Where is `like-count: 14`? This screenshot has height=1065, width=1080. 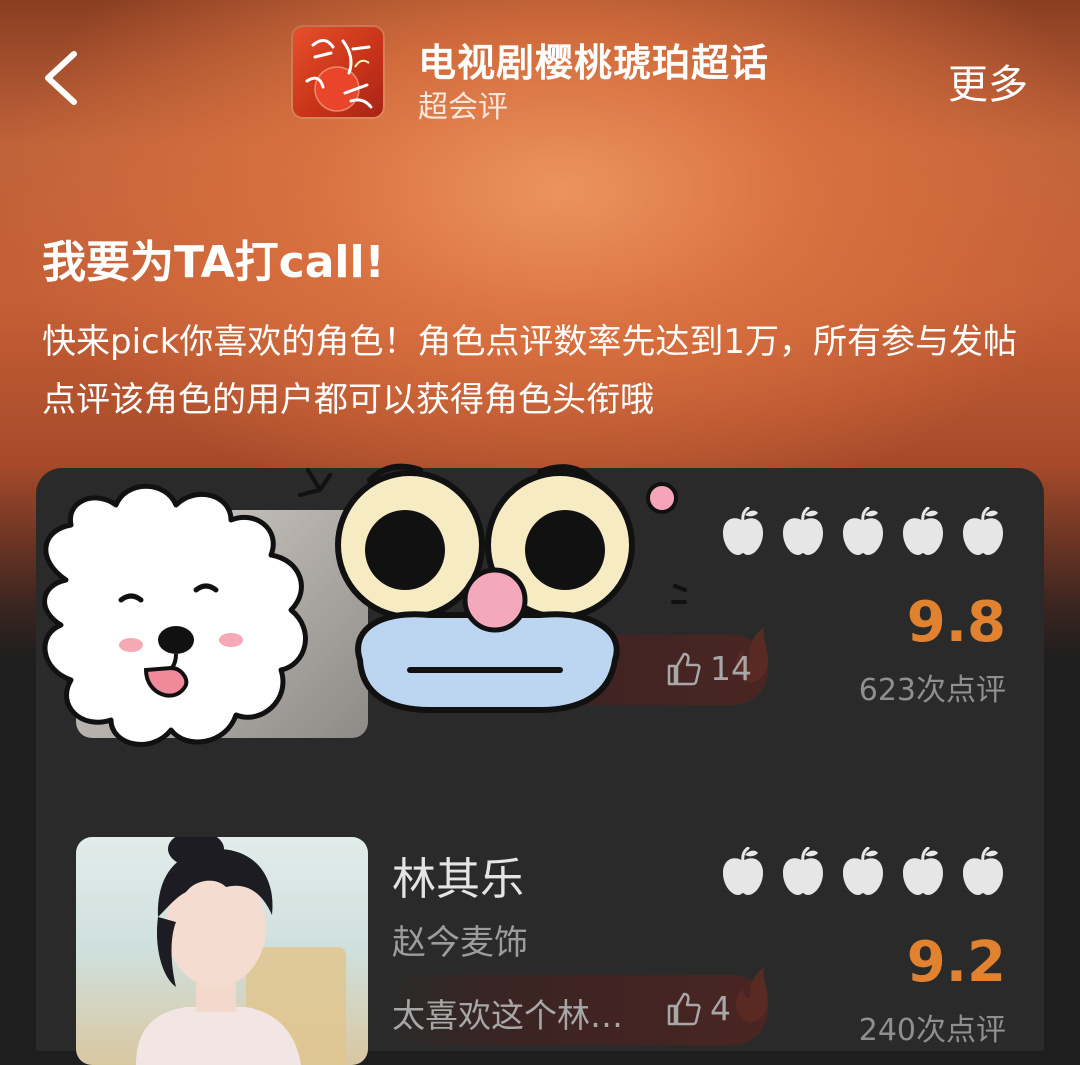 like-count: 14 is located at coordinates (731, 668).